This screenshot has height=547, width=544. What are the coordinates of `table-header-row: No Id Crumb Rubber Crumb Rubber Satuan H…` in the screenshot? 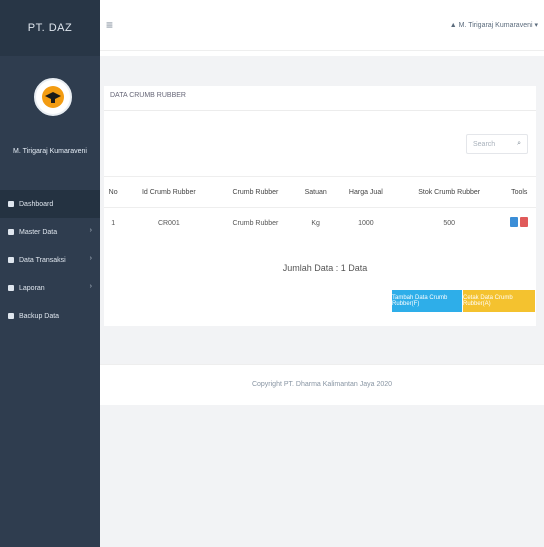 It's located at (320, 192).